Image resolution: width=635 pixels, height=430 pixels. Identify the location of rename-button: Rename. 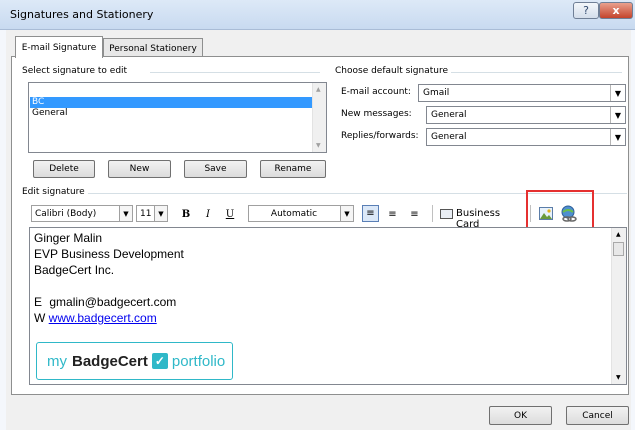
(293, 169).